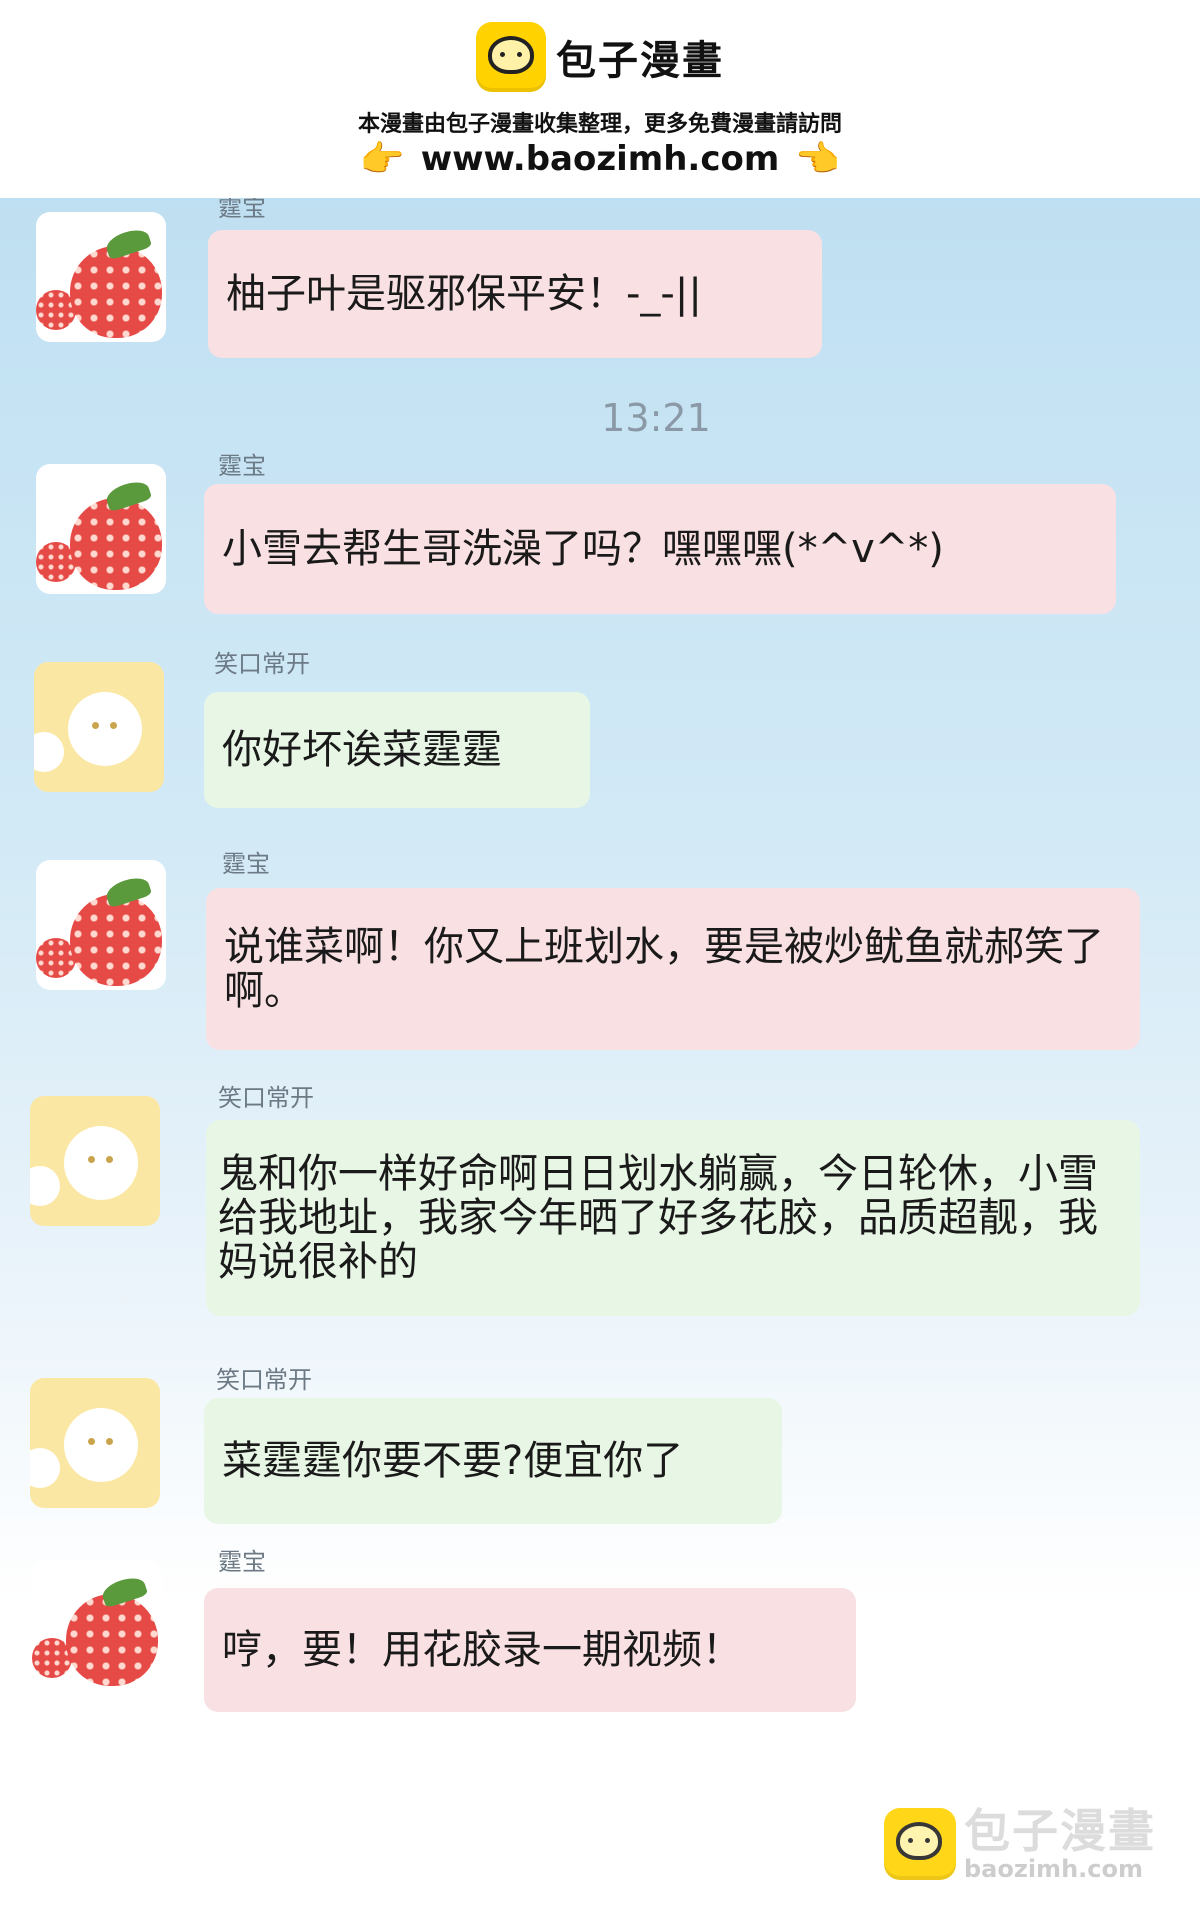 Image resolution: width=1200 pixels, height=1914 pixels. I want to click on timestamp: 13:21, so click(656, 418).